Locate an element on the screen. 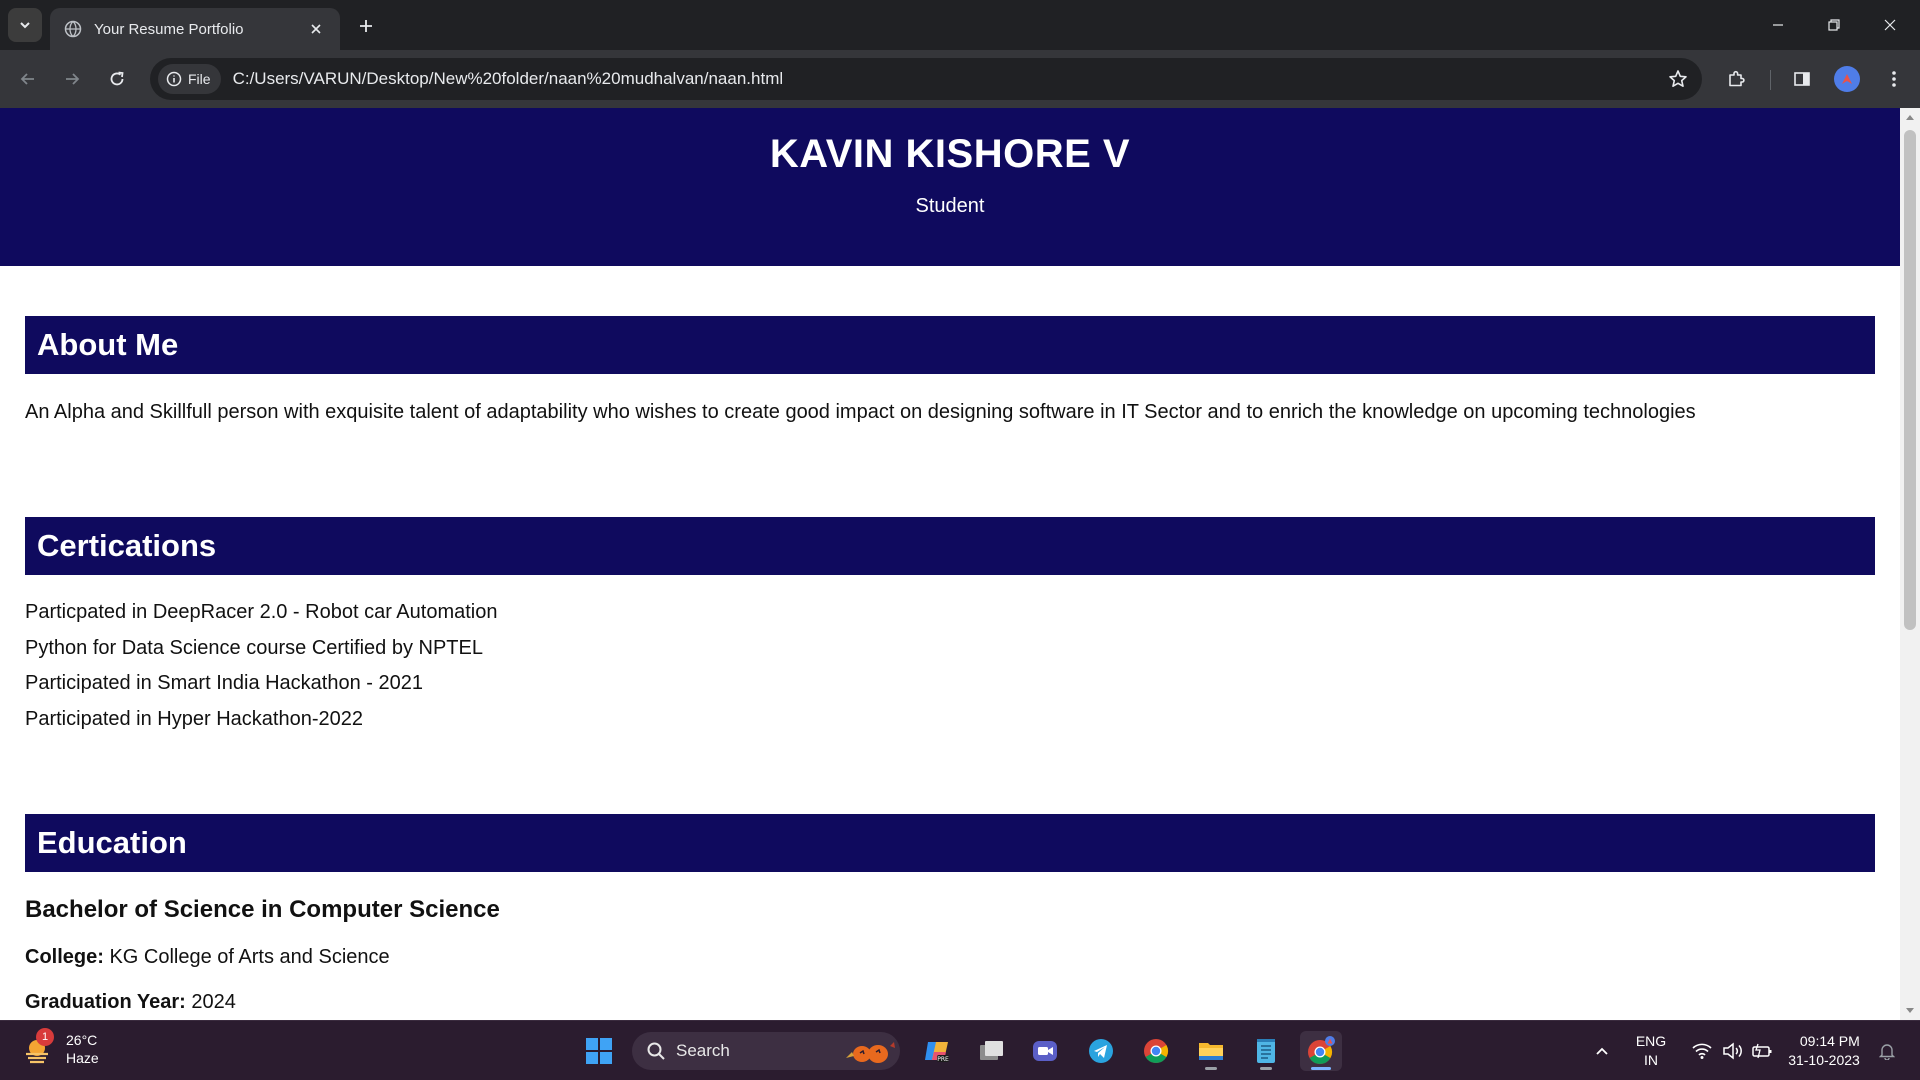  region-code: IN is located at coordinates (1651, 1060).